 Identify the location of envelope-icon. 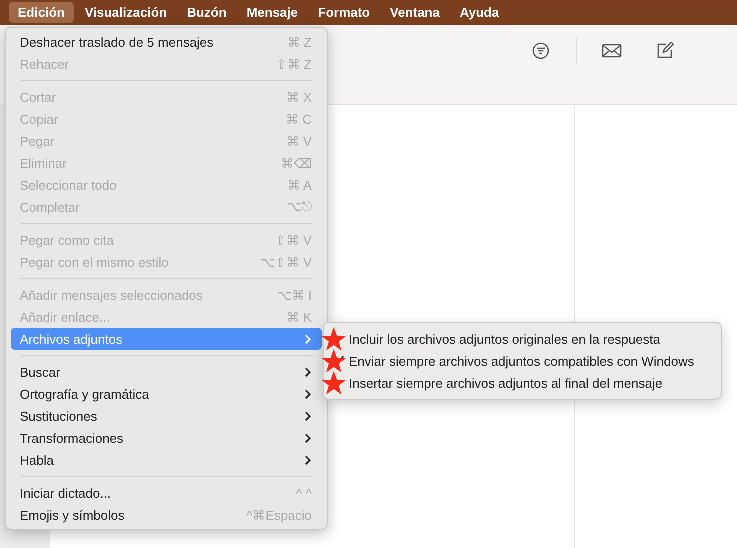
(612, 51).